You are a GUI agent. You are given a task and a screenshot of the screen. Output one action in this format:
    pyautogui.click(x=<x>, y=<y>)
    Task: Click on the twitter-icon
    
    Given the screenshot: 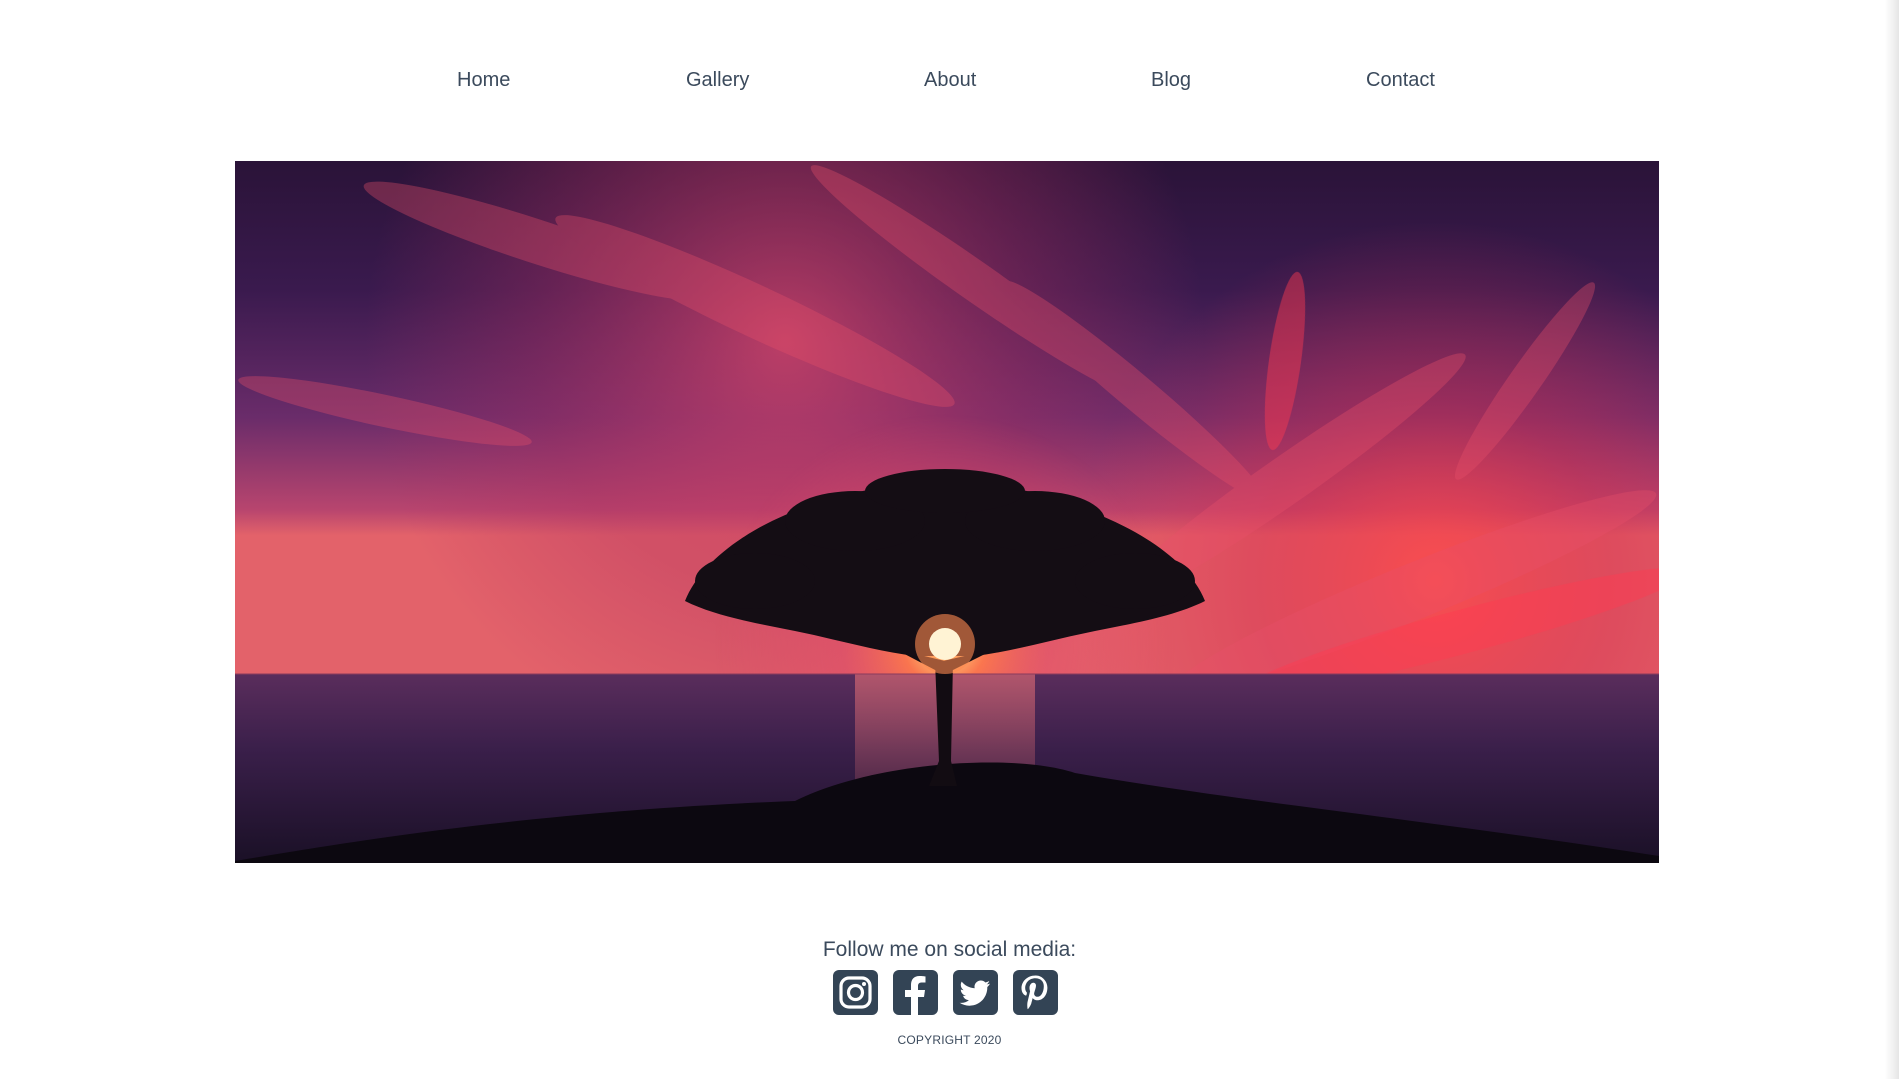 What is the action you would take?
    pyautogui.click(x=975, y=992)
    